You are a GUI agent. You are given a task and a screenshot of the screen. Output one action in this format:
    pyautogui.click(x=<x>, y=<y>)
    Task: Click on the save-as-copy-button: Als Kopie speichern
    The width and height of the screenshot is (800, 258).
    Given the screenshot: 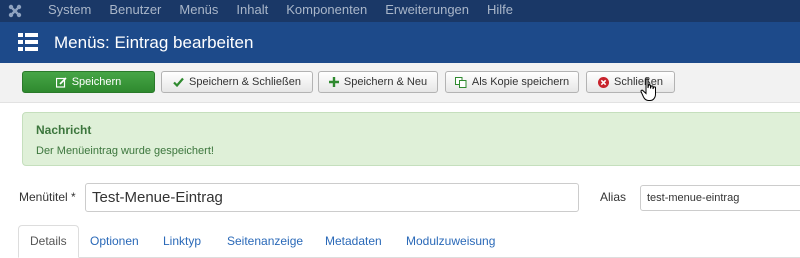 What is the action you would take?
    pyautogui.click(x=512, y=82)
    